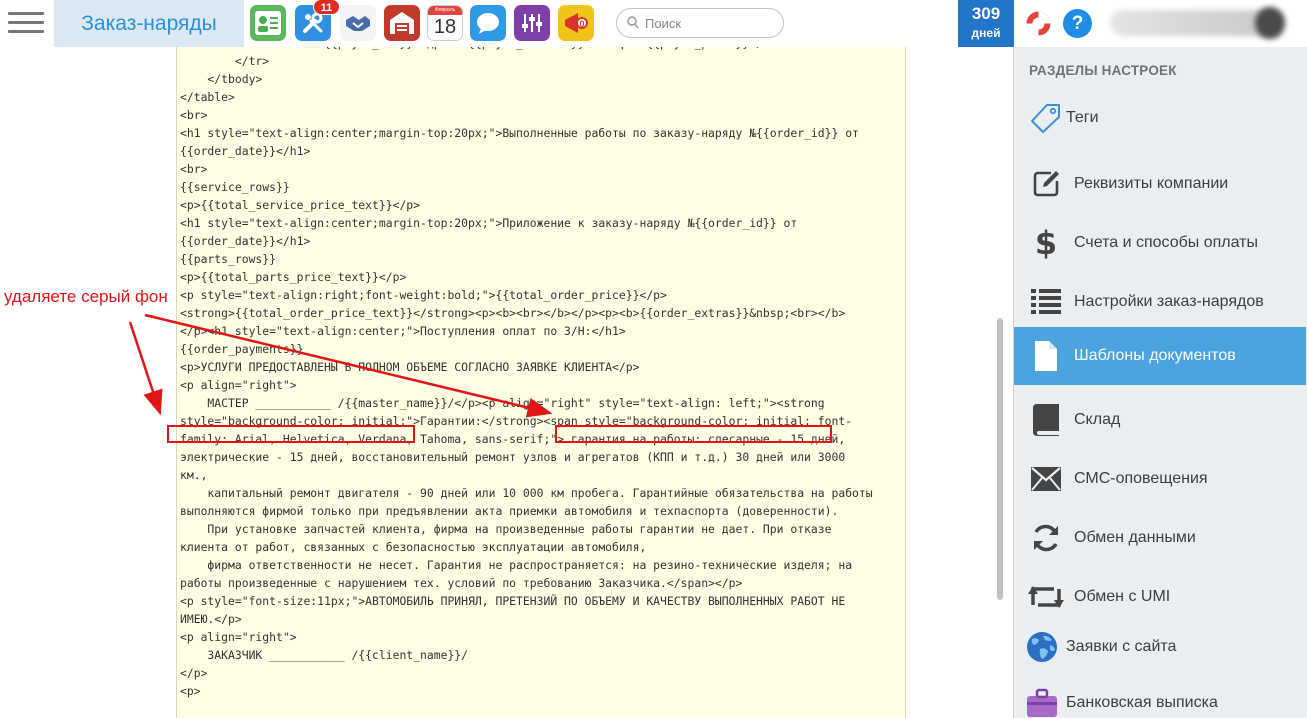 This screenshot has height=718, width=1307. What do you see at coordinates (1044, 420) in the screenshot?
I see `book-icon` at bounding box center [1044, 420].